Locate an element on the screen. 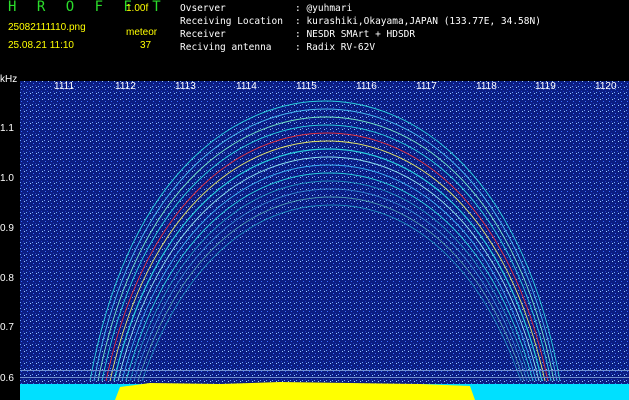 This screenshot has height=400, width=629. info-label: Ovserver is located at coordinates (203, 8).